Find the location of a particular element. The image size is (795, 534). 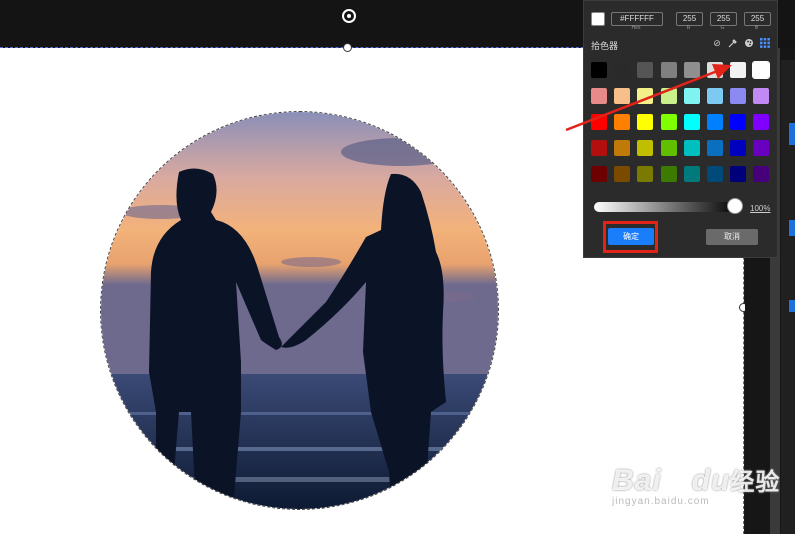

red-input: 255 is located at coordinates (689, 19).